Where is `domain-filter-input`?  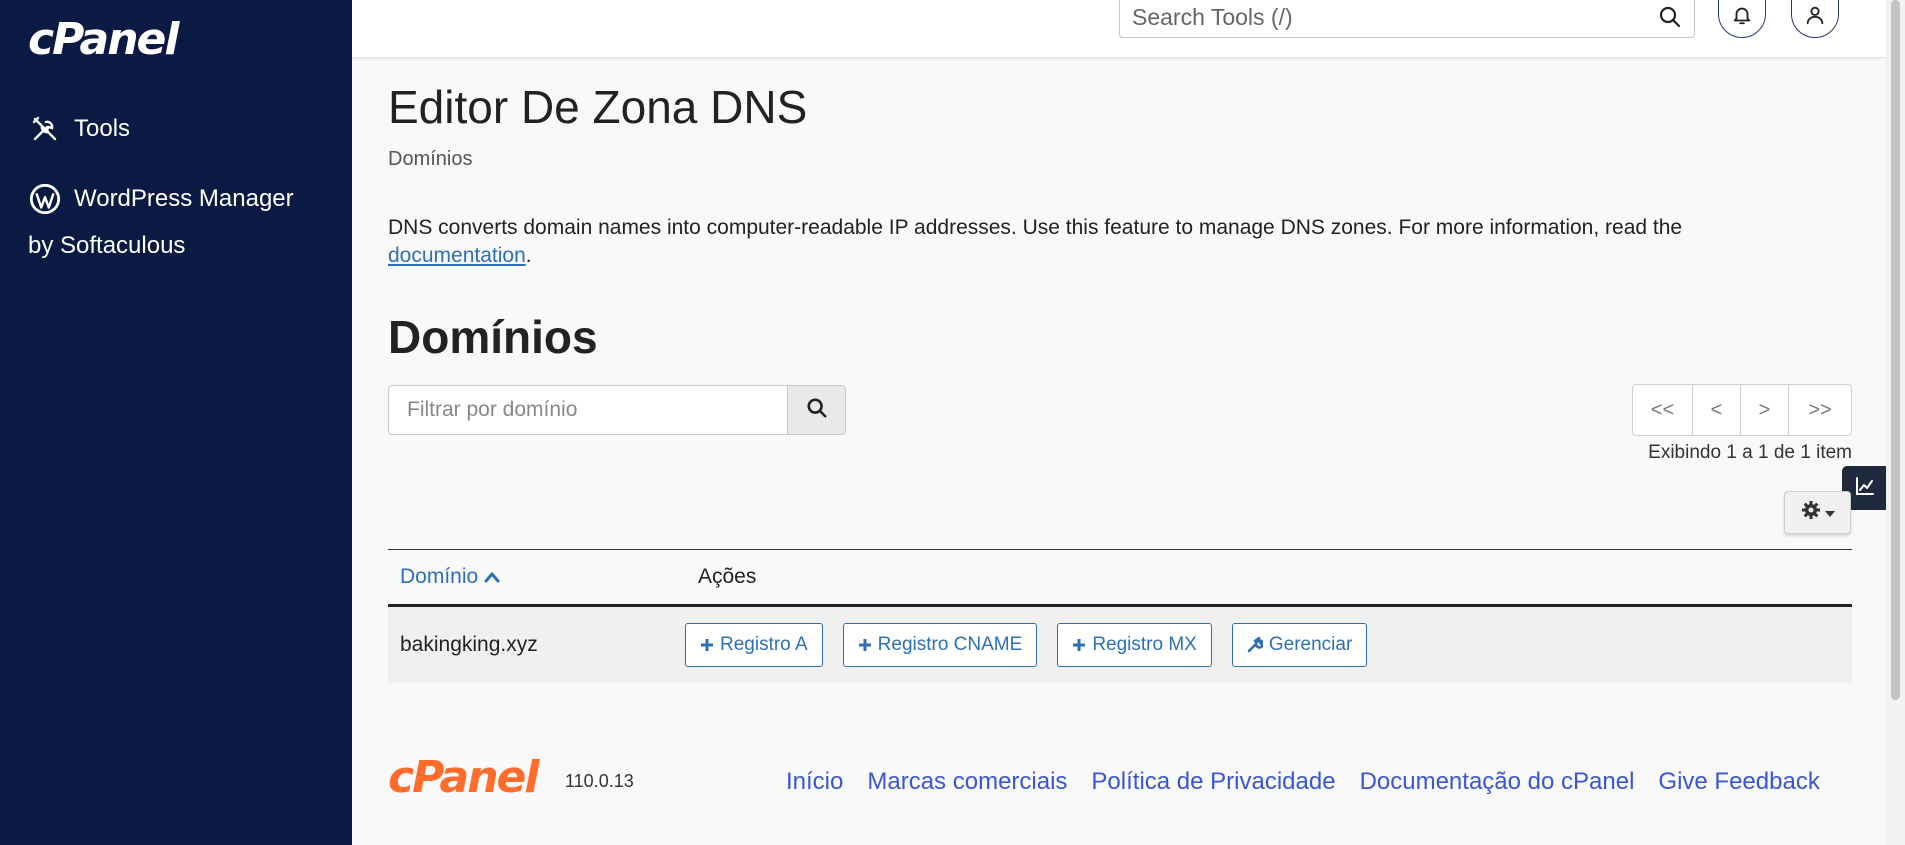
domain-filter-input is located at coordinates (588, 410).